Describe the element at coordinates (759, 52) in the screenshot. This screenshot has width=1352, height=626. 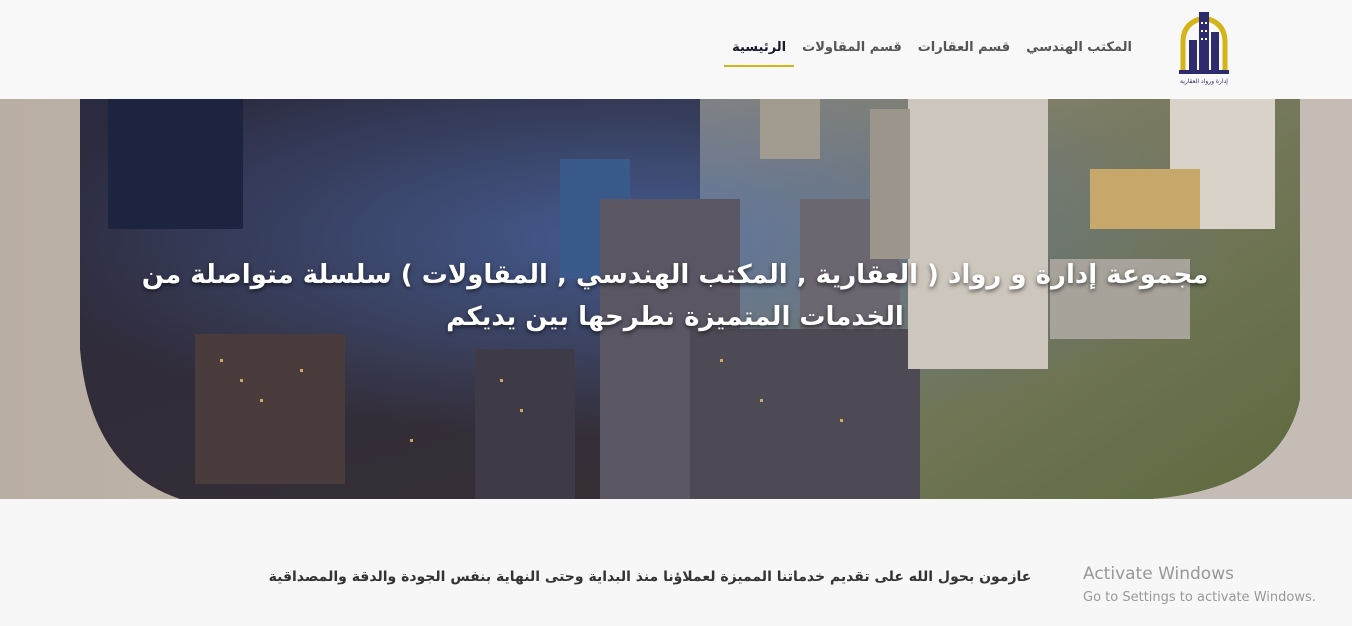
I see `nav-item-home: الرئيسية` at that location.